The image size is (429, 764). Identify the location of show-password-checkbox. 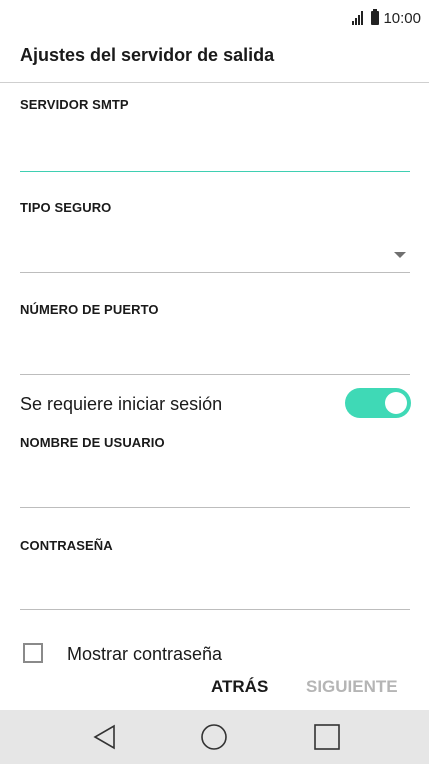
(33, 653).